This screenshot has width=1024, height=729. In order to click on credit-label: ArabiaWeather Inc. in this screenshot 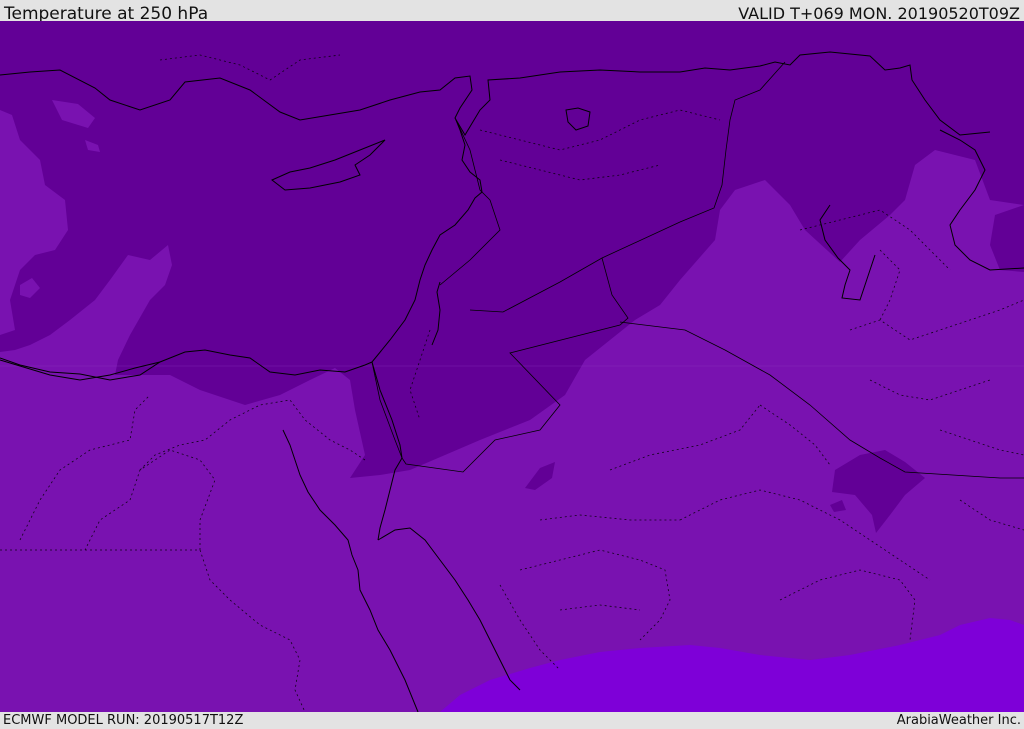, I will do `click(958, 720)`.